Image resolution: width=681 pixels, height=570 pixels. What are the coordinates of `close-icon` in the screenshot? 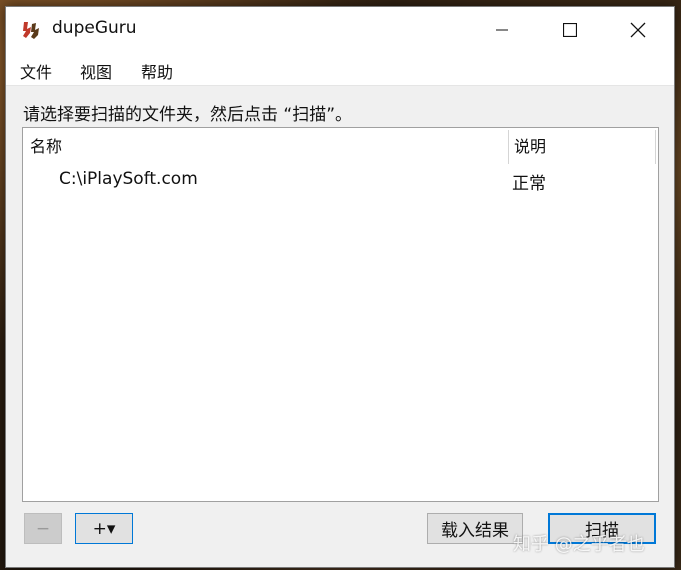 It's located at (638, 30).